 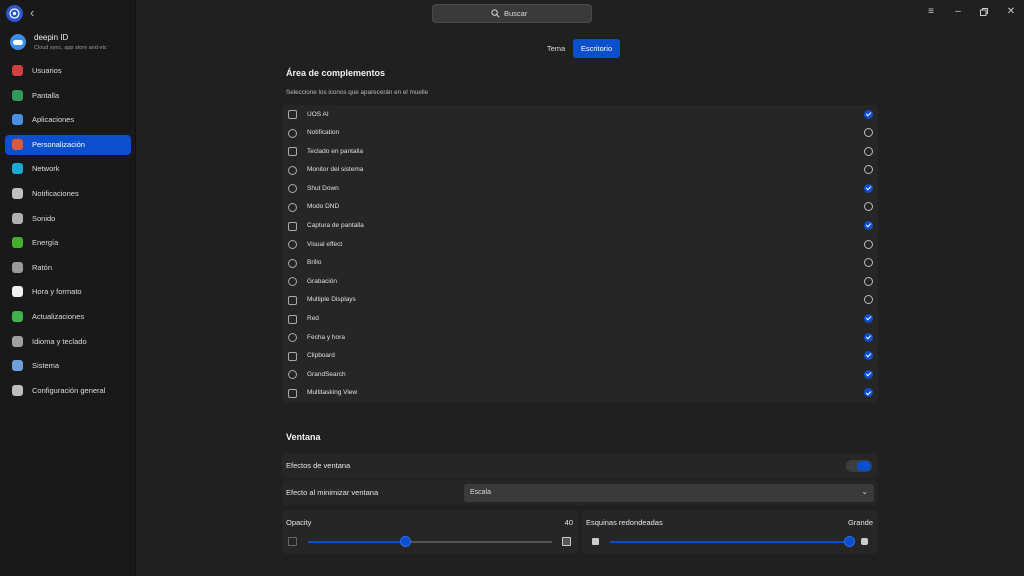 I want to click on minimize-effect-value: Escala, so click(x=481, y=492).